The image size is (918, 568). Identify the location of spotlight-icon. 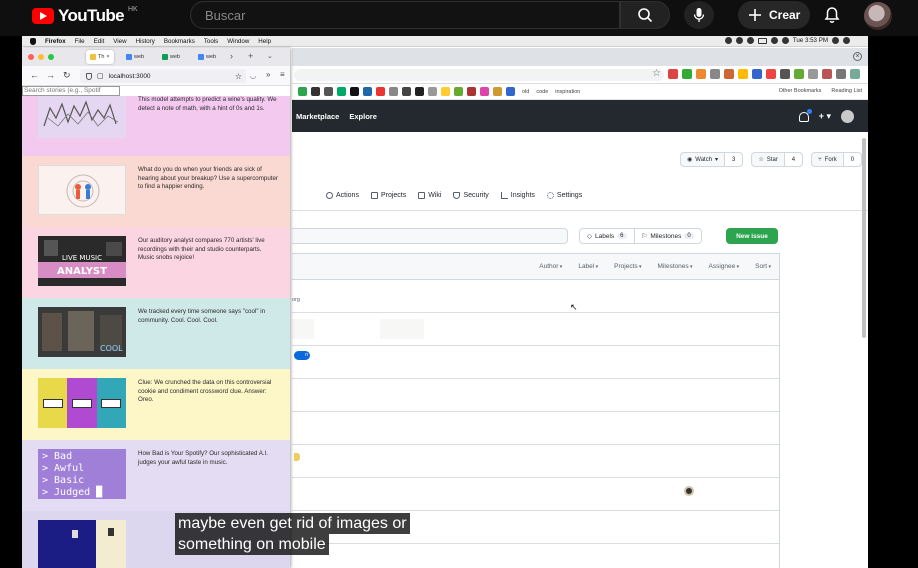
(835, 40).